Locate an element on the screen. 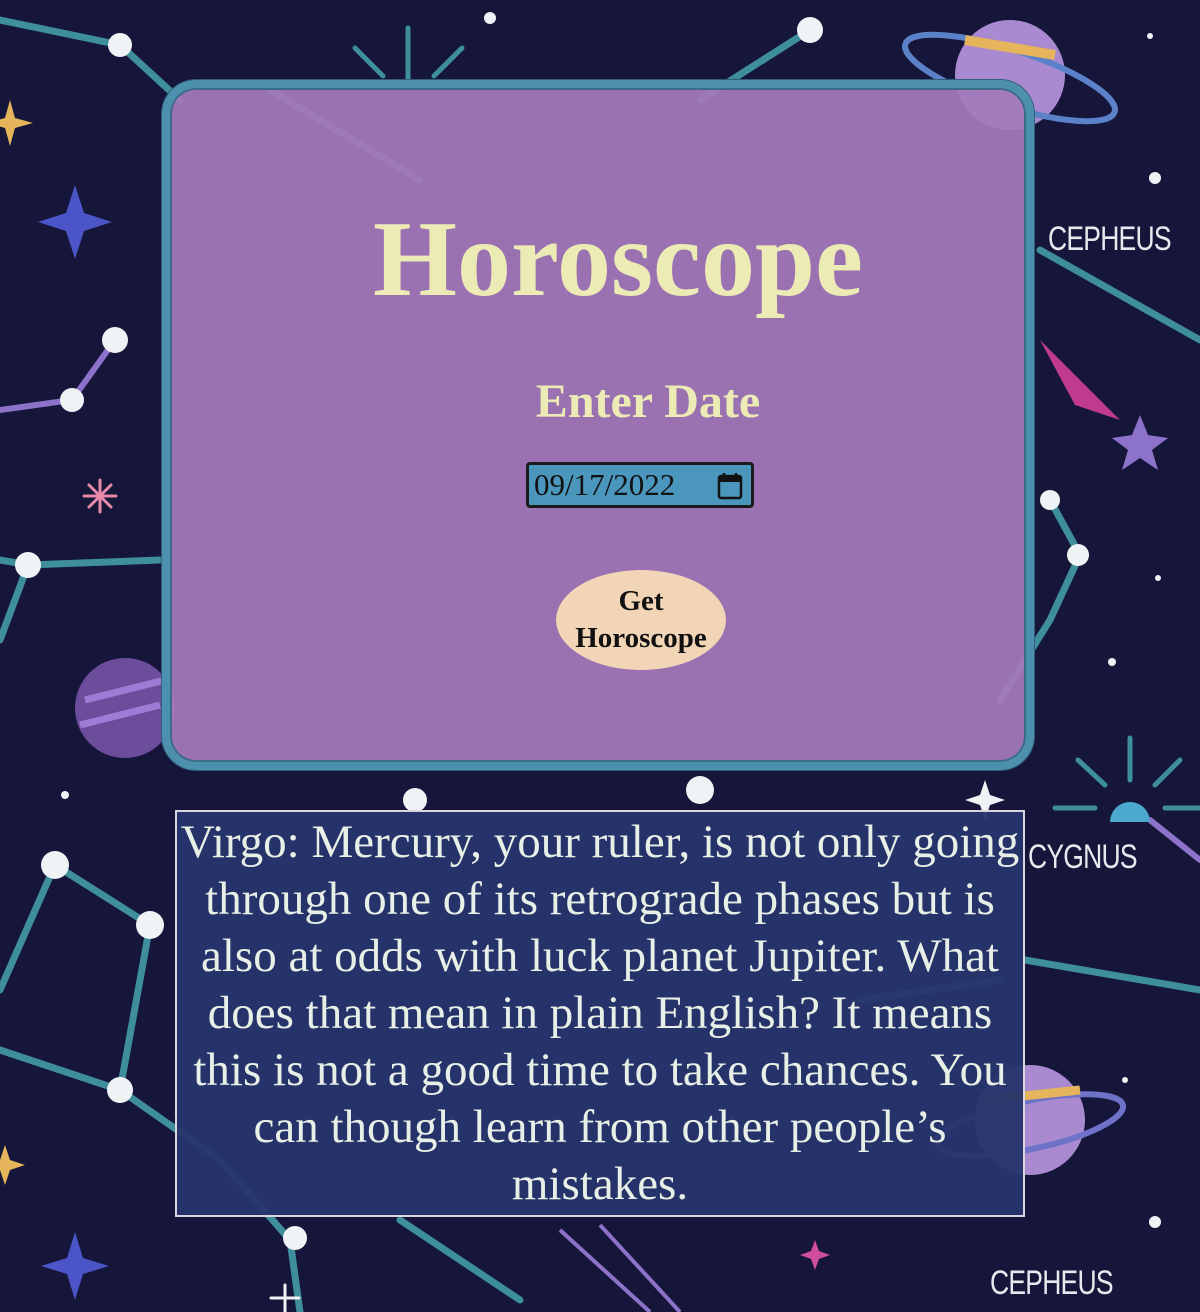 This screenshot has height=1312, width=1200. get-horoscope-button: Get Horoscope is located at coordinates (641, 620).